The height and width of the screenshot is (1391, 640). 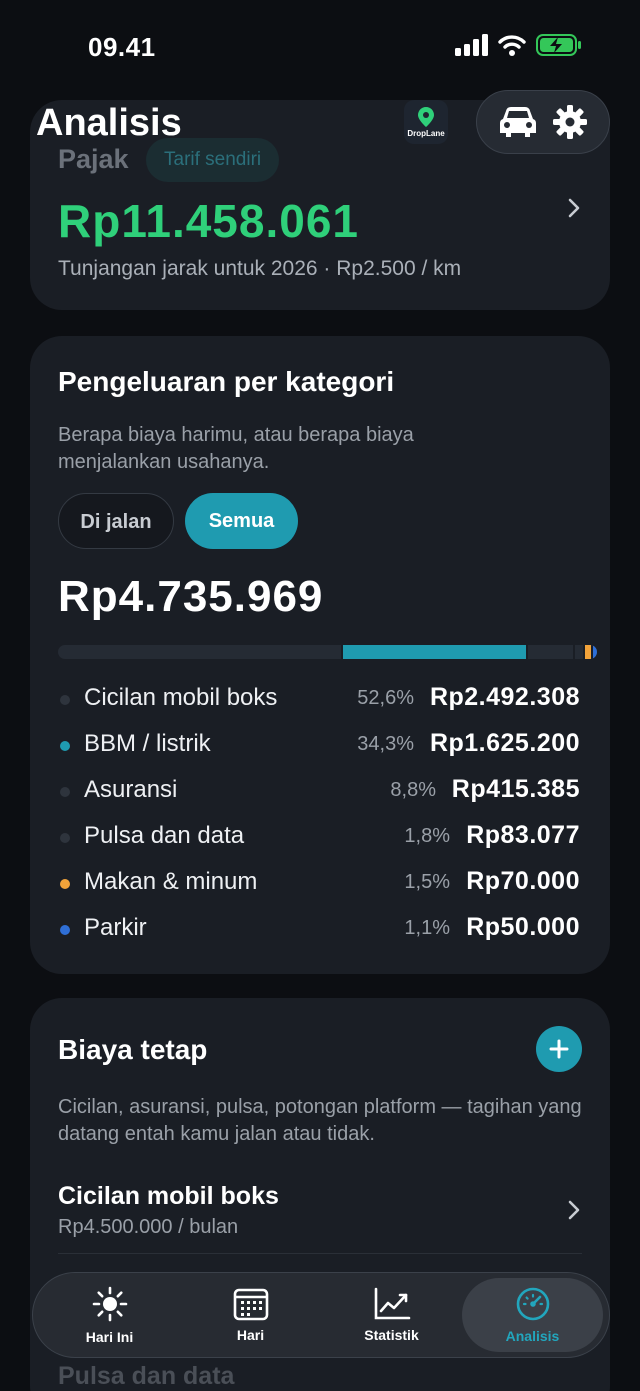 What do you see at coordinates (171, 881) in the screenshot?
I see `category-name: Makan & minum` at bounding box center [171, 881].